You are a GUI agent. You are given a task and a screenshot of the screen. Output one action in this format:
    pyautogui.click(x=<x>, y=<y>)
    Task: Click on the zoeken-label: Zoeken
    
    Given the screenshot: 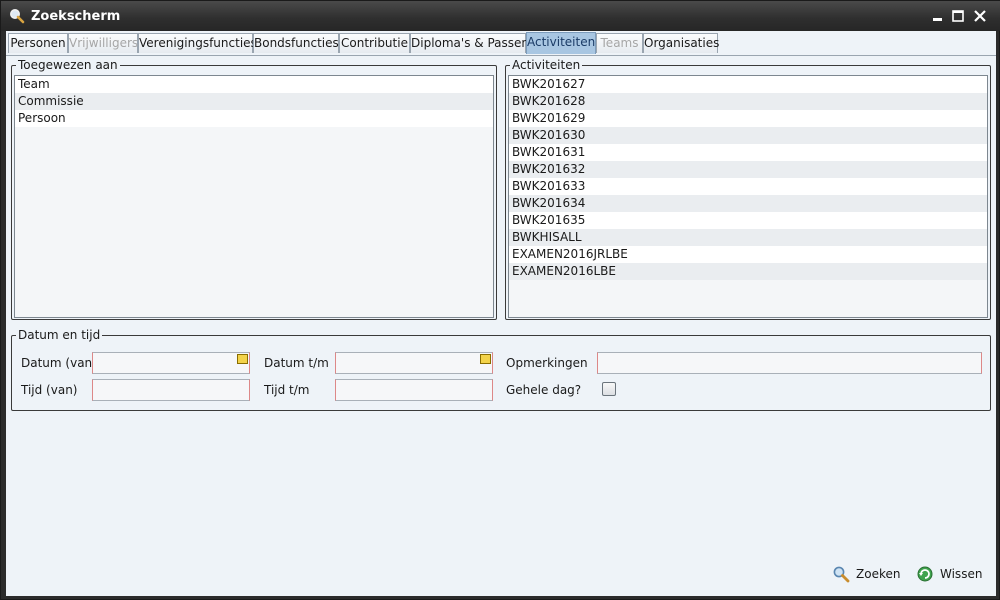 What is the action you would take?
    pyautogui.click(x=878, y=574)
    